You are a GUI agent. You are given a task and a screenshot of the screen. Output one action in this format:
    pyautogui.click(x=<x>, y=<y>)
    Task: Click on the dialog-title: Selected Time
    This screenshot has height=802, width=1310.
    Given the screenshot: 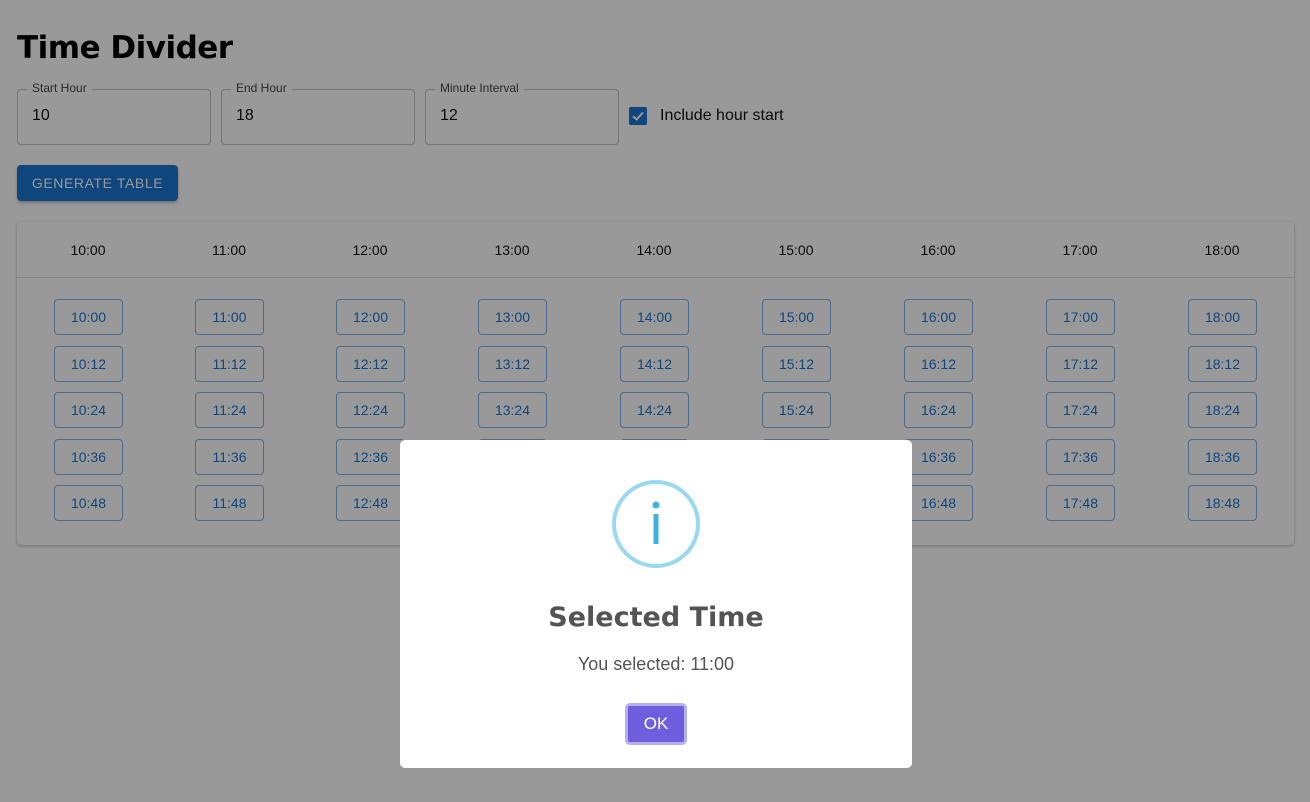 What is the action you would take?
    pyautogui.click(x=656, y=617)
    